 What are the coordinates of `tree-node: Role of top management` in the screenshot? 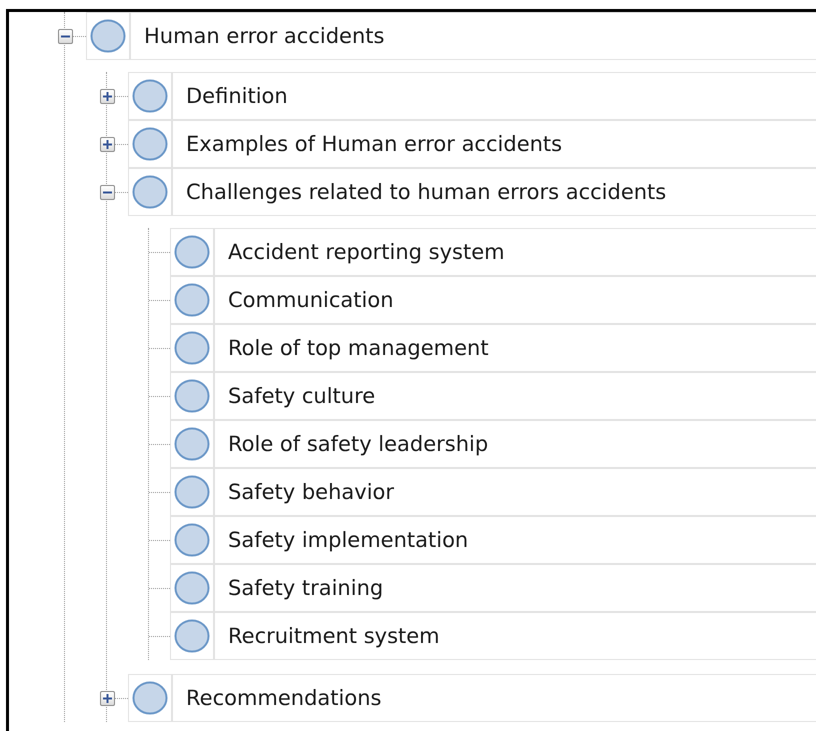 It's located at (493, 348).